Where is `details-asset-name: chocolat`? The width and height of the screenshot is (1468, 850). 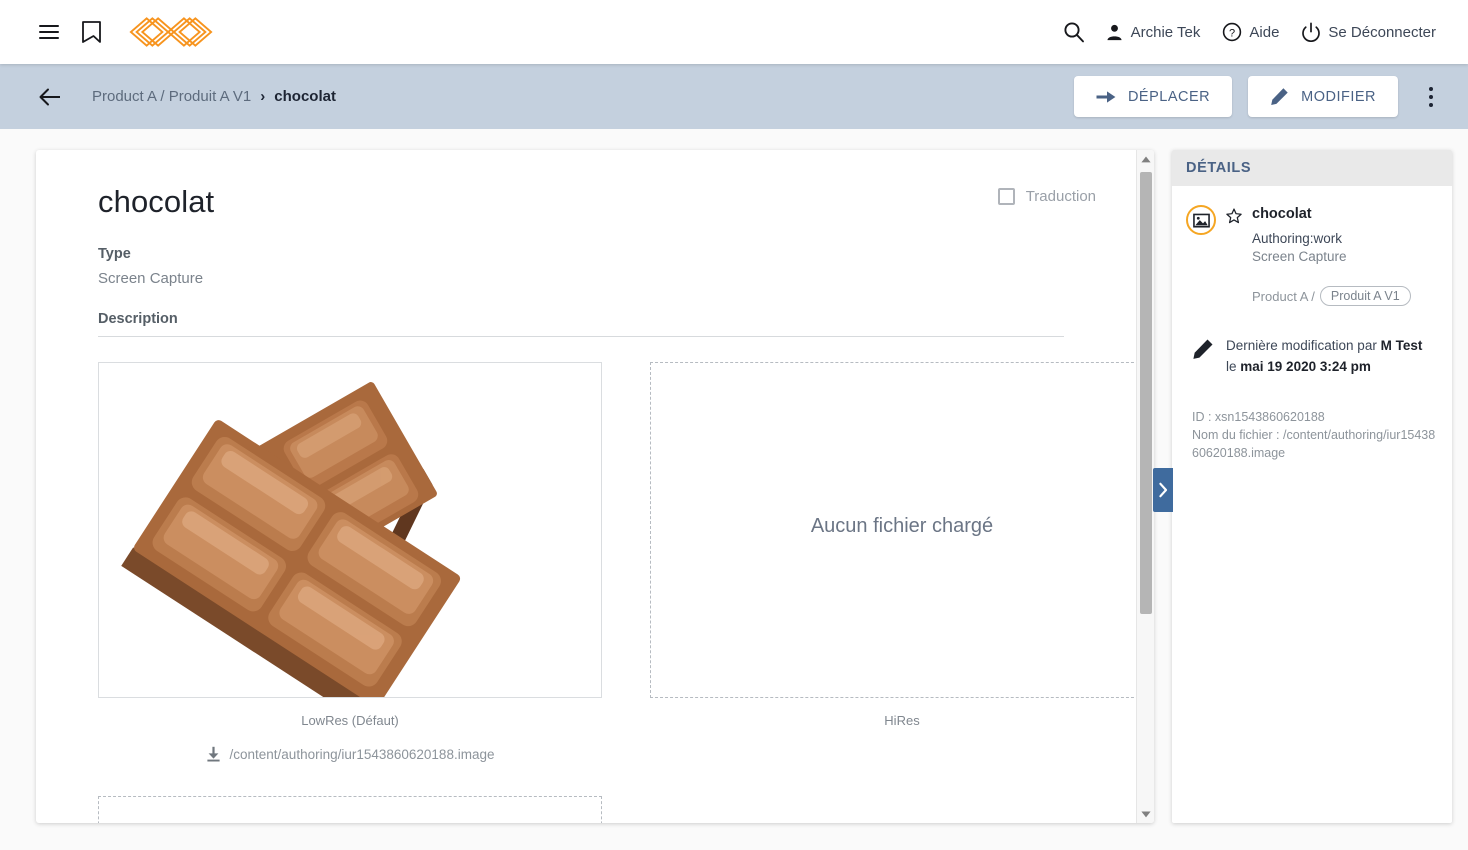
details-asset-name: chocolat is located at coordinates (1282, 214).